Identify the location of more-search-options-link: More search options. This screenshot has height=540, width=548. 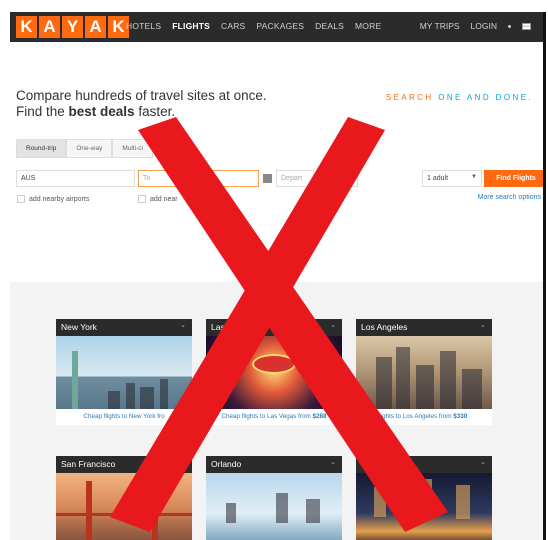
(509, 197).